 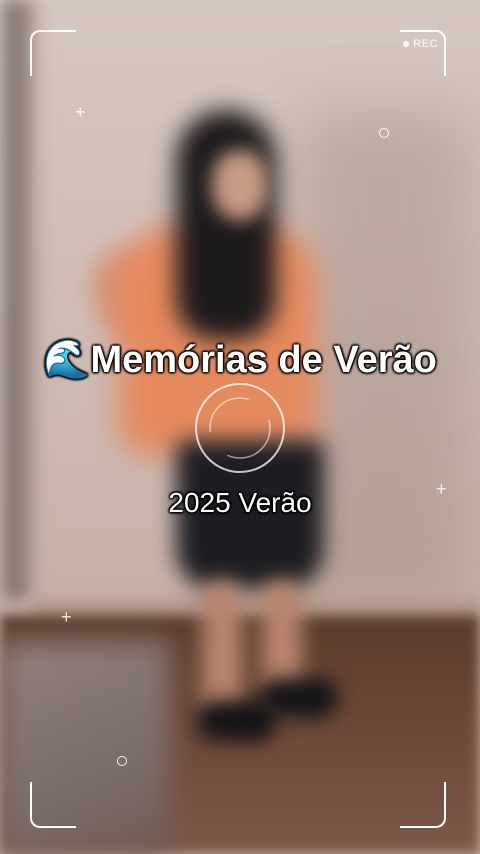 I want to click on person-shoe-right, so click(x=298, y=698).